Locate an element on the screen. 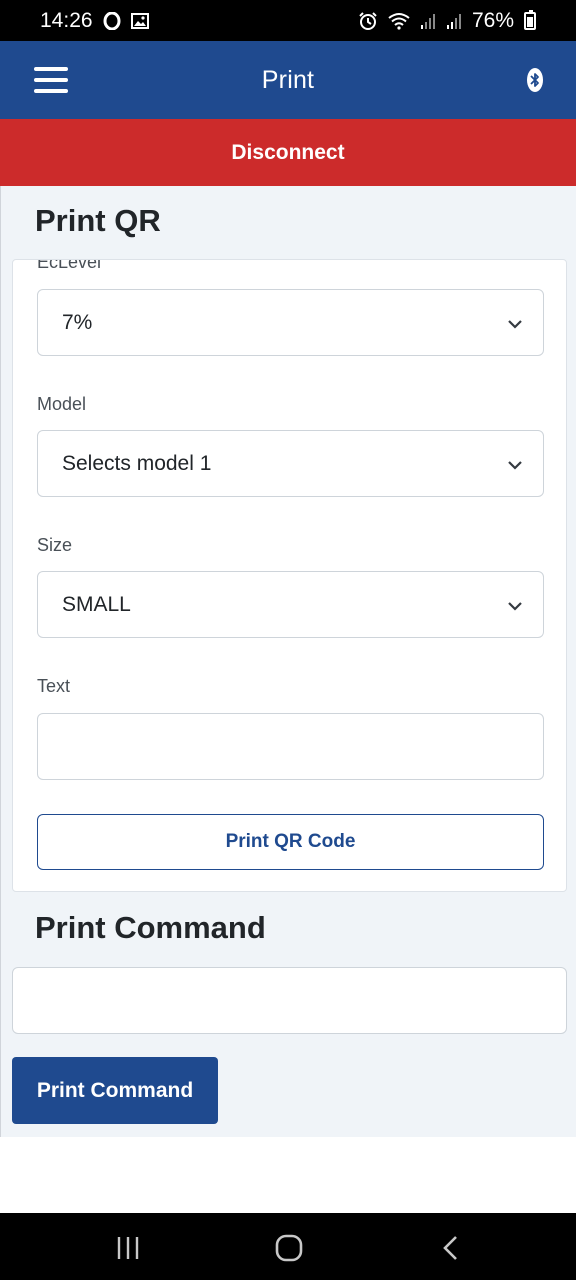 This screenshot has width=576, height=1280. eclevel-value: 7% is located at coordinates (77, 322).